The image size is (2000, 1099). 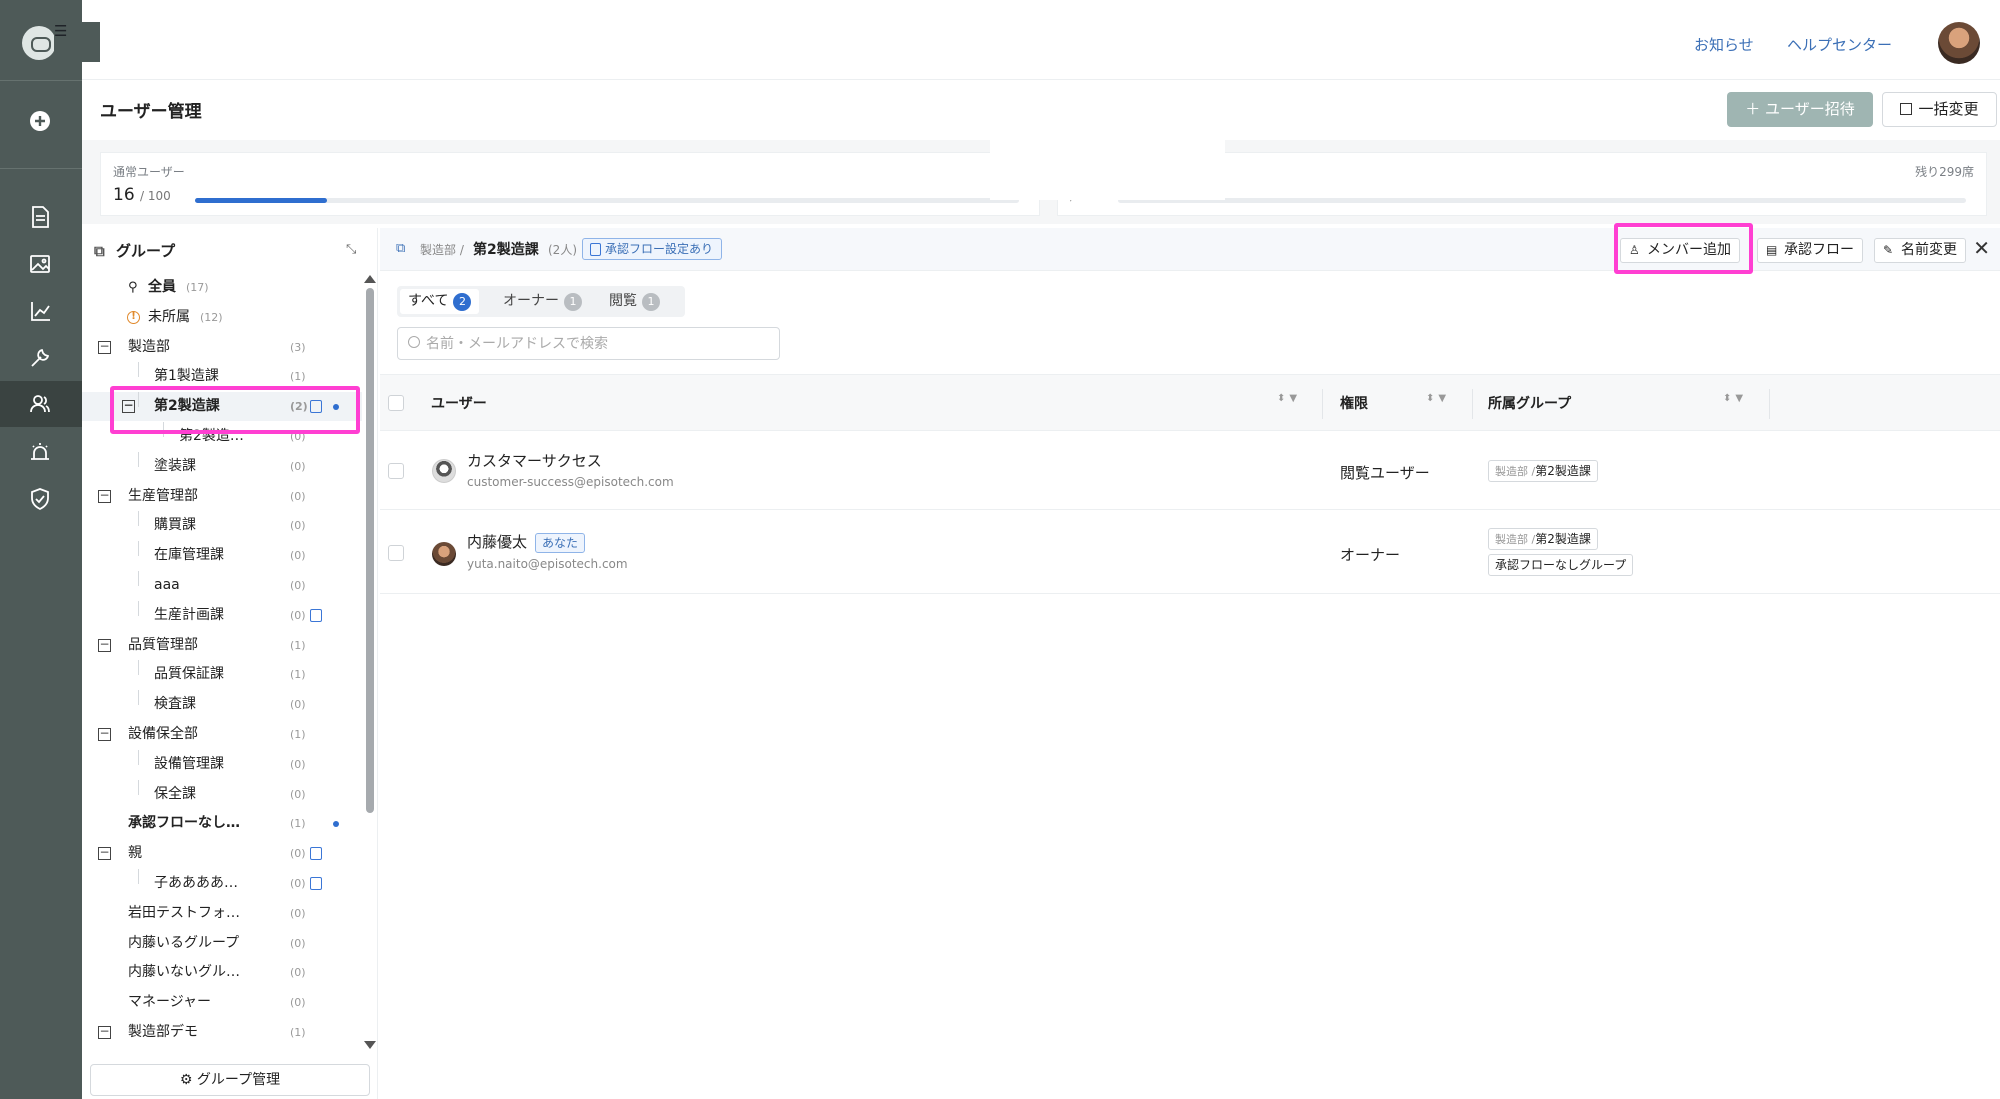 What do you see at coordinates (506, 250) in the screenshot?
I see `breadcrumb-current: 第2製造課` at bounding box center [506, 250].